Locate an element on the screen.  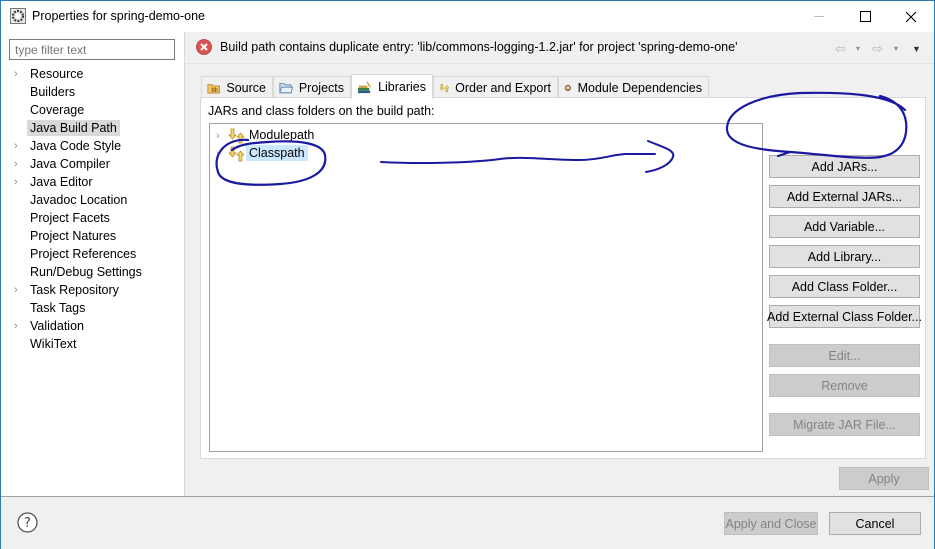
sidebar-item-label: Java Compiler is located at coordinates (70, 164).